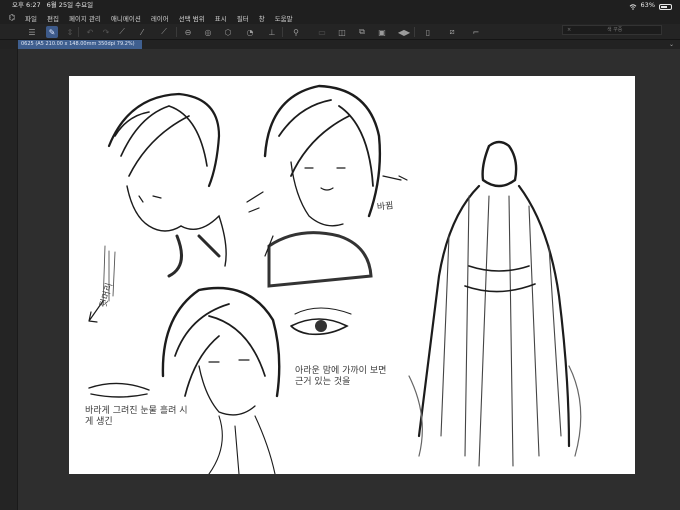  I want to click on status-bar: 오후 6:27 6월 25일 수요일 63%, so click(340, 5).